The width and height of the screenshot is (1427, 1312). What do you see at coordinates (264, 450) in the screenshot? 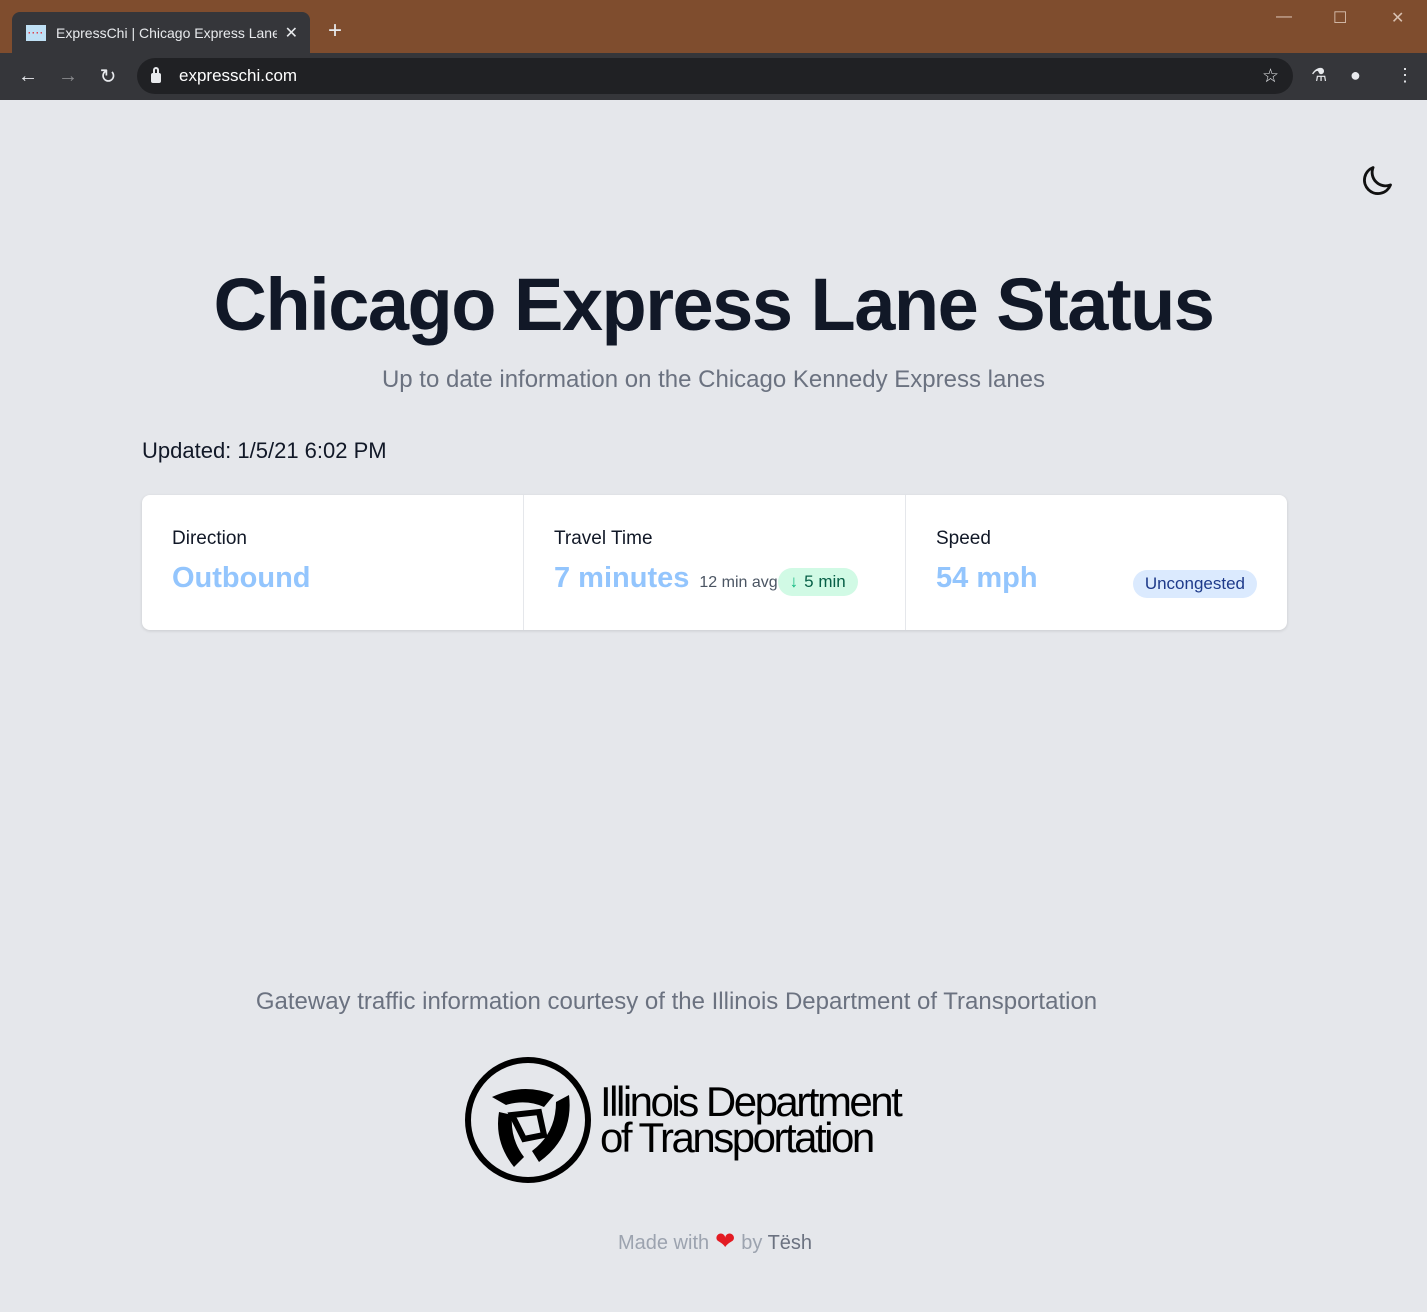
I see `updated-timestamp: Updated: 1/5/21 6:02 PM` at bounding box center [264, 450].